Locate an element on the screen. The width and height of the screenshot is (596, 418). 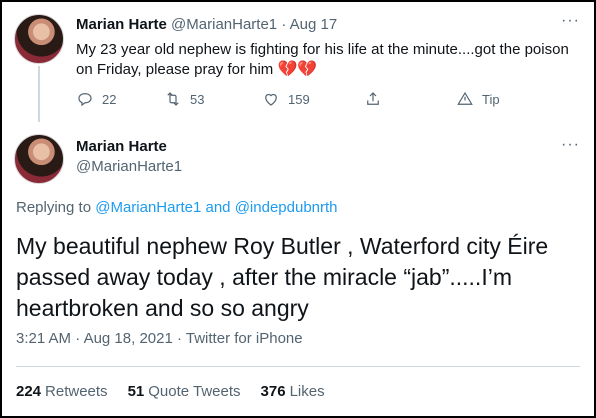
replying-to-and: and is located at coordinates (218, 207).